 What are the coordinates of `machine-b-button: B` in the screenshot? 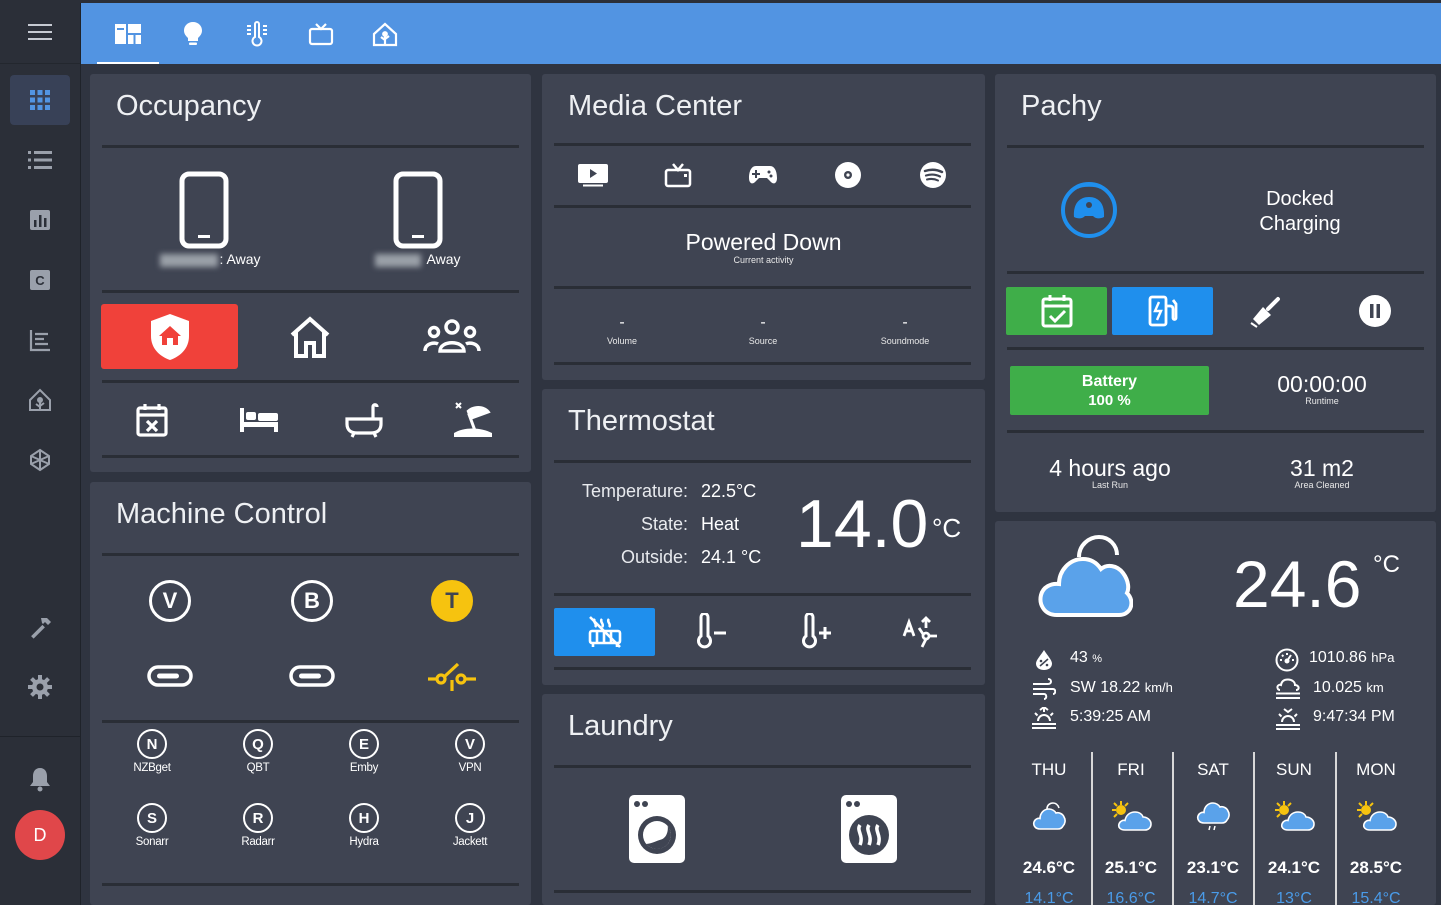 It's located at (312, 601).